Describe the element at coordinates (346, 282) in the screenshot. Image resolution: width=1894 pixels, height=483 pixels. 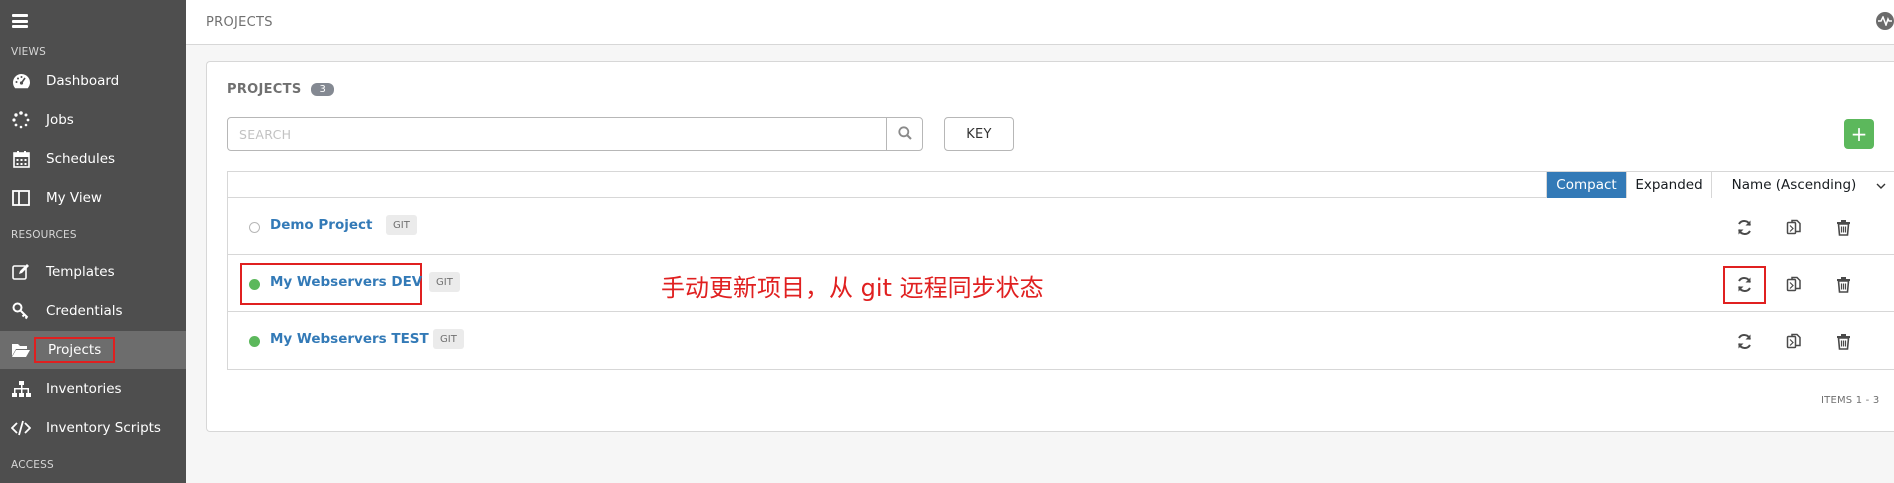
I see `project-name-link: My Webservers DEV` at that location.